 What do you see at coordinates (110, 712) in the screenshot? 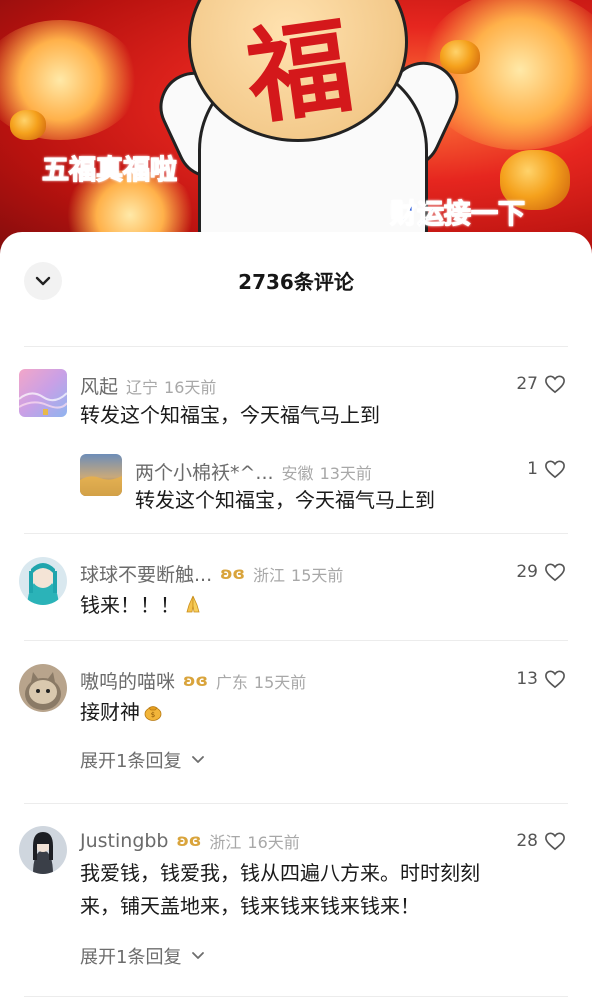
I see `comment-text-body: 接财神` at bounding box center [110, 712].